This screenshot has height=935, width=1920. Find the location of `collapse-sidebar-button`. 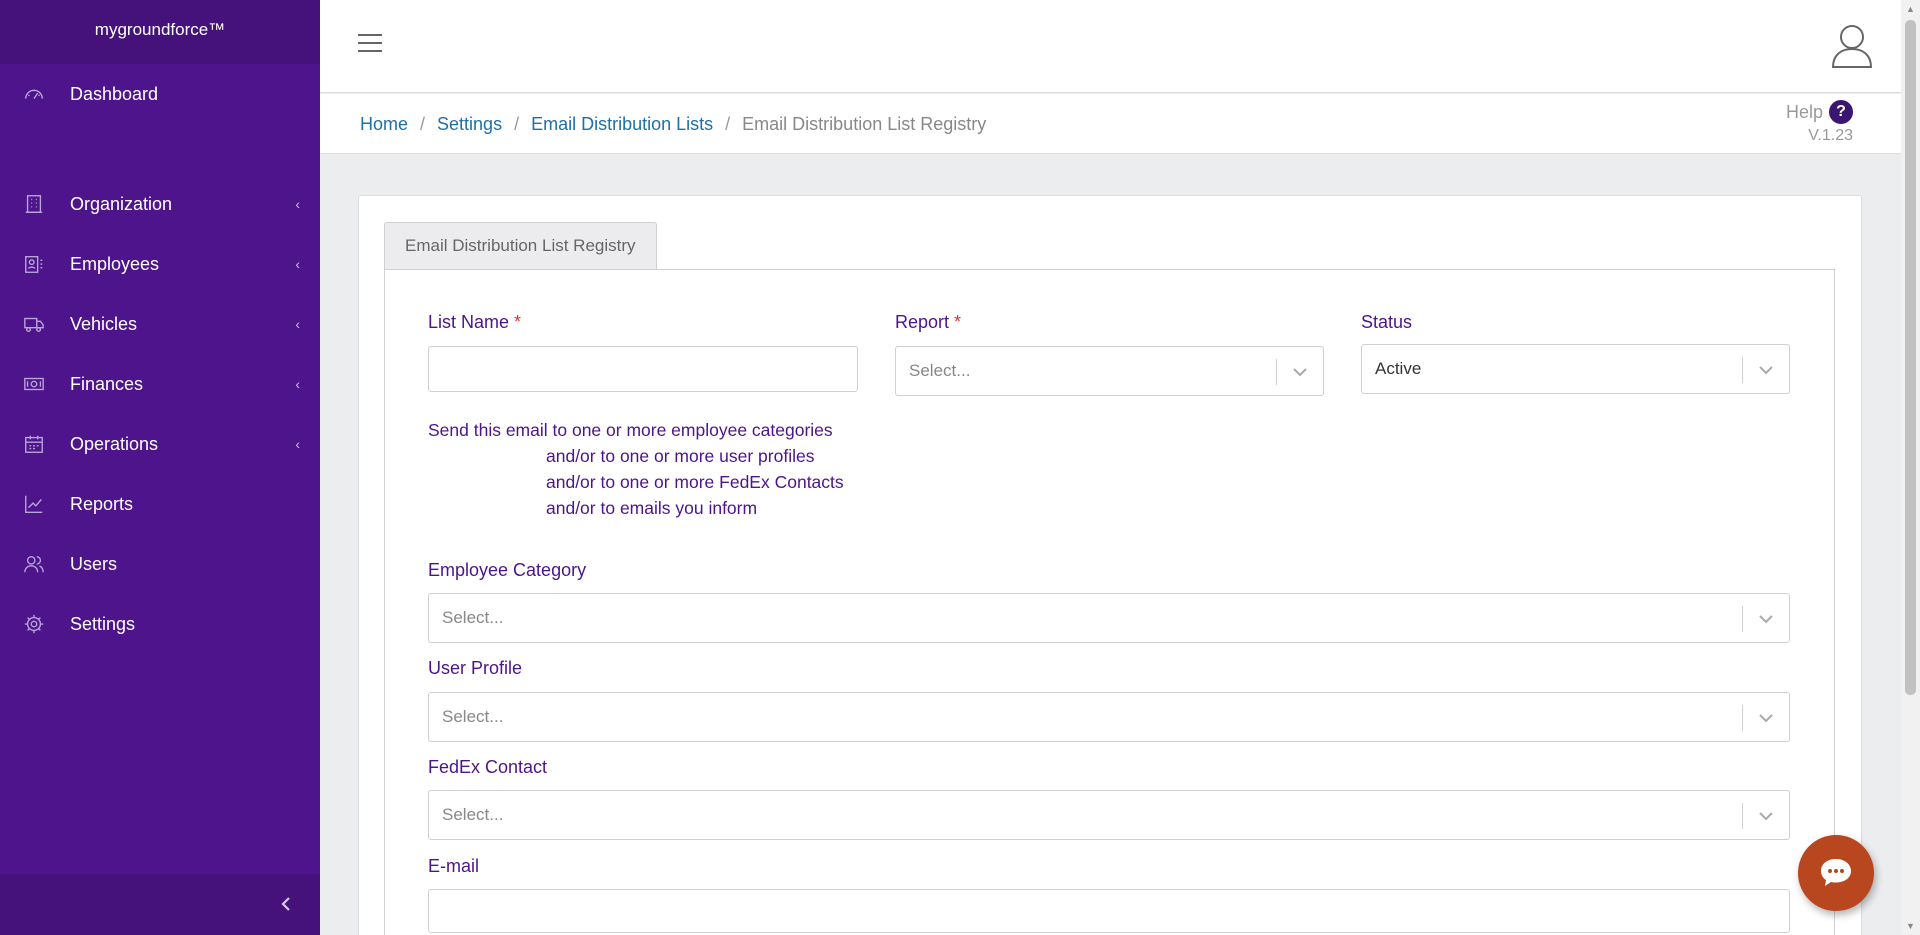

collapse-sidebar-button is located at coordinates (286, 904).